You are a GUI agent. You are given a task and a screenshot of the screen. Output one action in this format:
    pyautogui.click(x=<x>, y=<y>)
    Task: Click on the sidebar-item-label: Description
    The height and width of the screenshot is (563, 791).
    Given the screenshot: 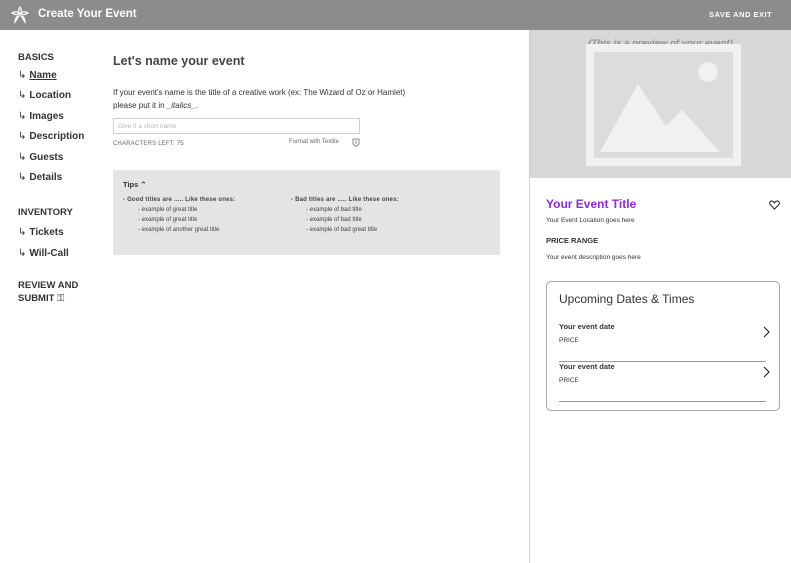 What is the action you would take?
    pyautogui.click(x=57, y=136)
    